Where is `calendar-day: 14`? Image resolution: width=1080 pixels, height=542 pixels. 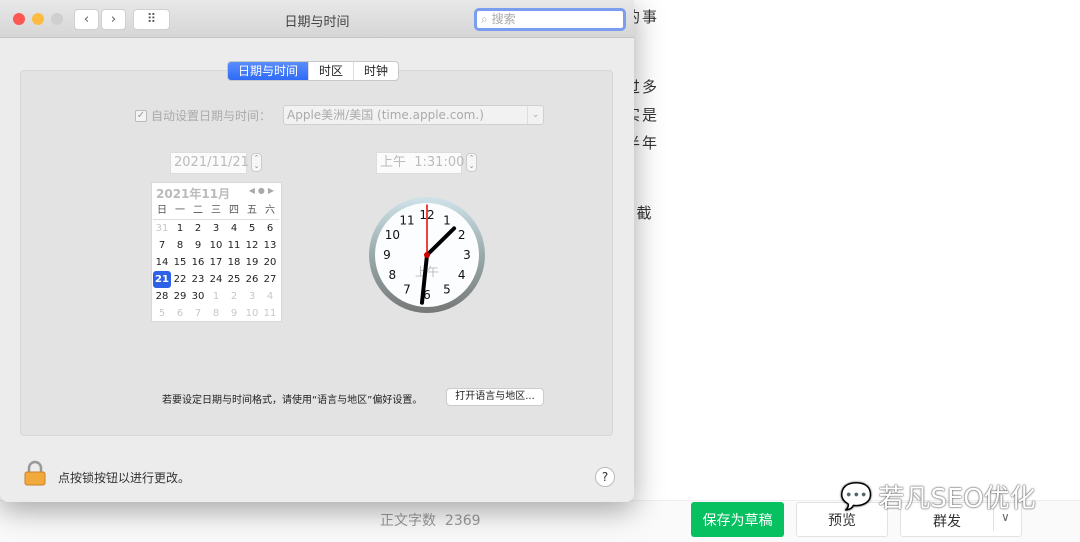 calendar-day: 14 is located at coordinates (162, 262).